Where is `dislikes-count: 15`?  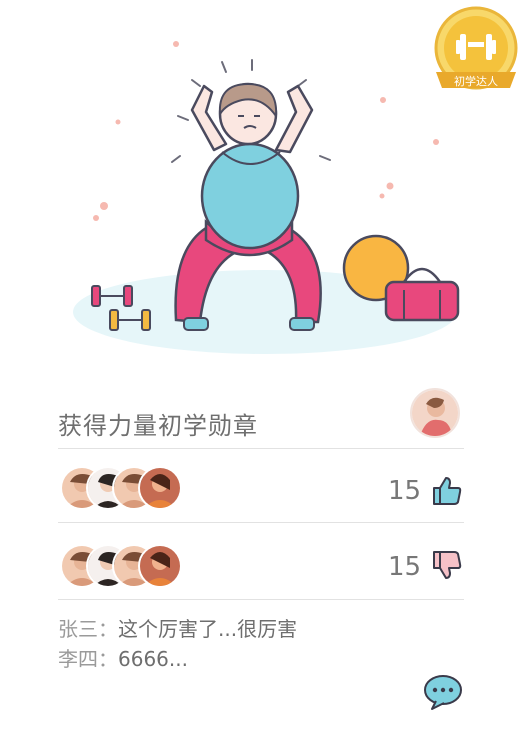 dislikes-count: 15 is located at coordinates (405, 567).